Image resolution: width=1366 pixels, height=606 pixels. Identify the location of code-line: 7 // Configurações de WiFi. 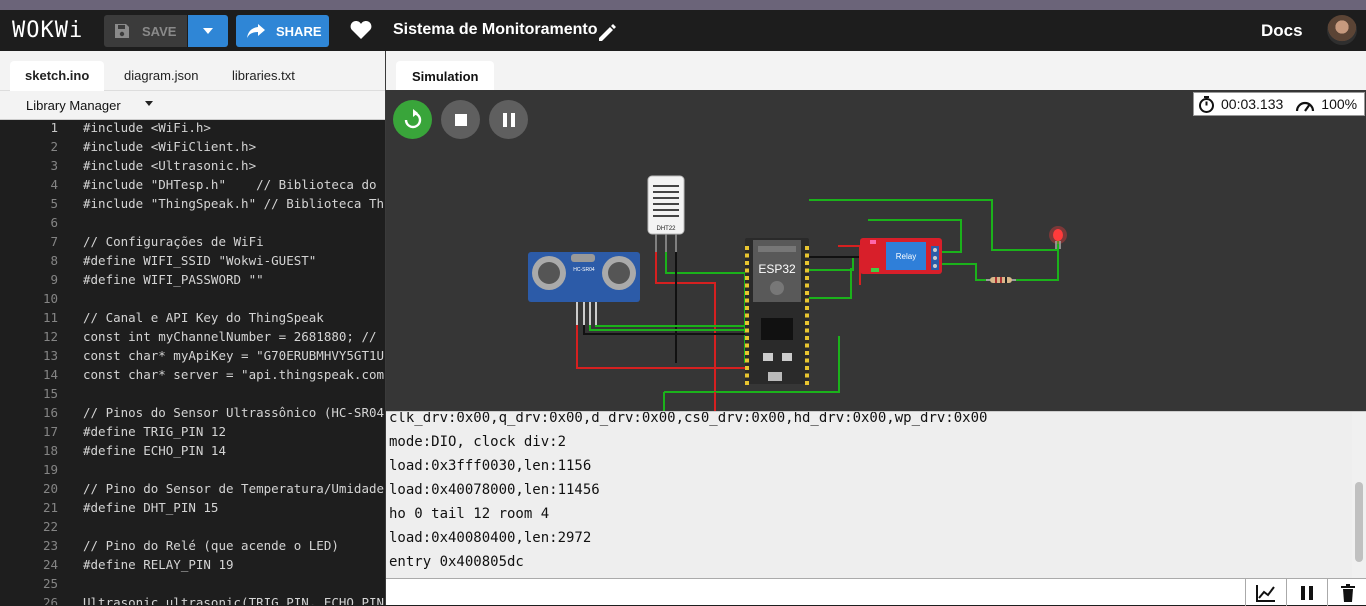
(192, 243).